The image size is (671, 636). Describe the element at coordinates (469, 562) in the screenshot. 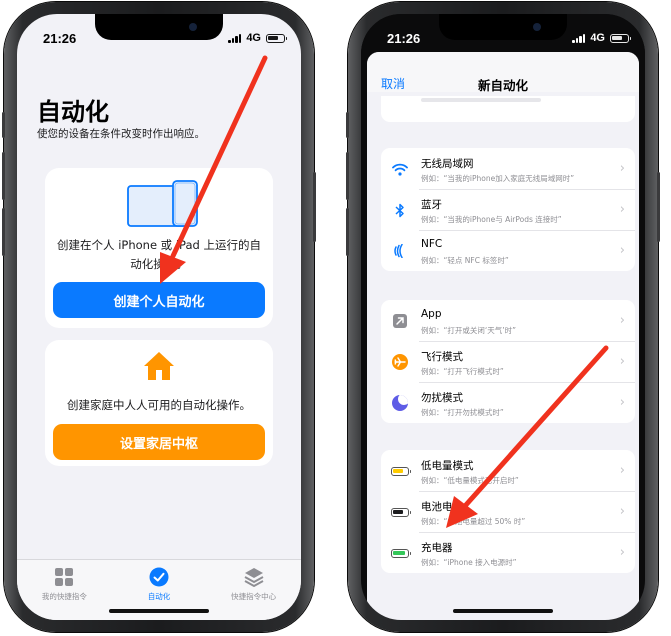

I see `trigger-example: 例如：“iPhone 接入电源时”` at that location.